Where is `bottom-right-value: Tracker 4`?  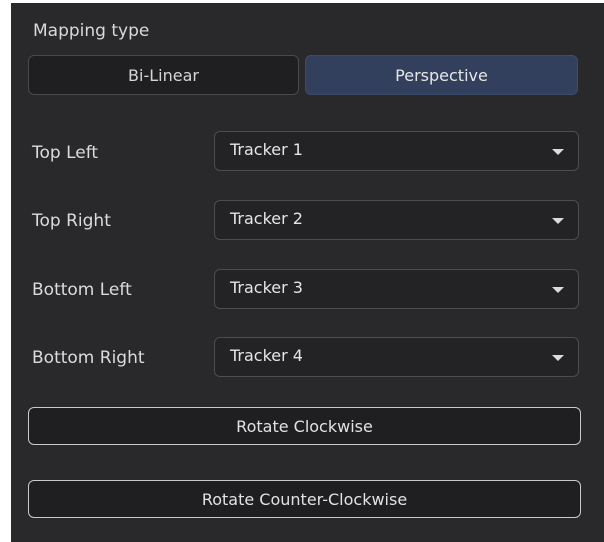
bottom-right-value: Tracker 4 is located at coordinates (266, 355).